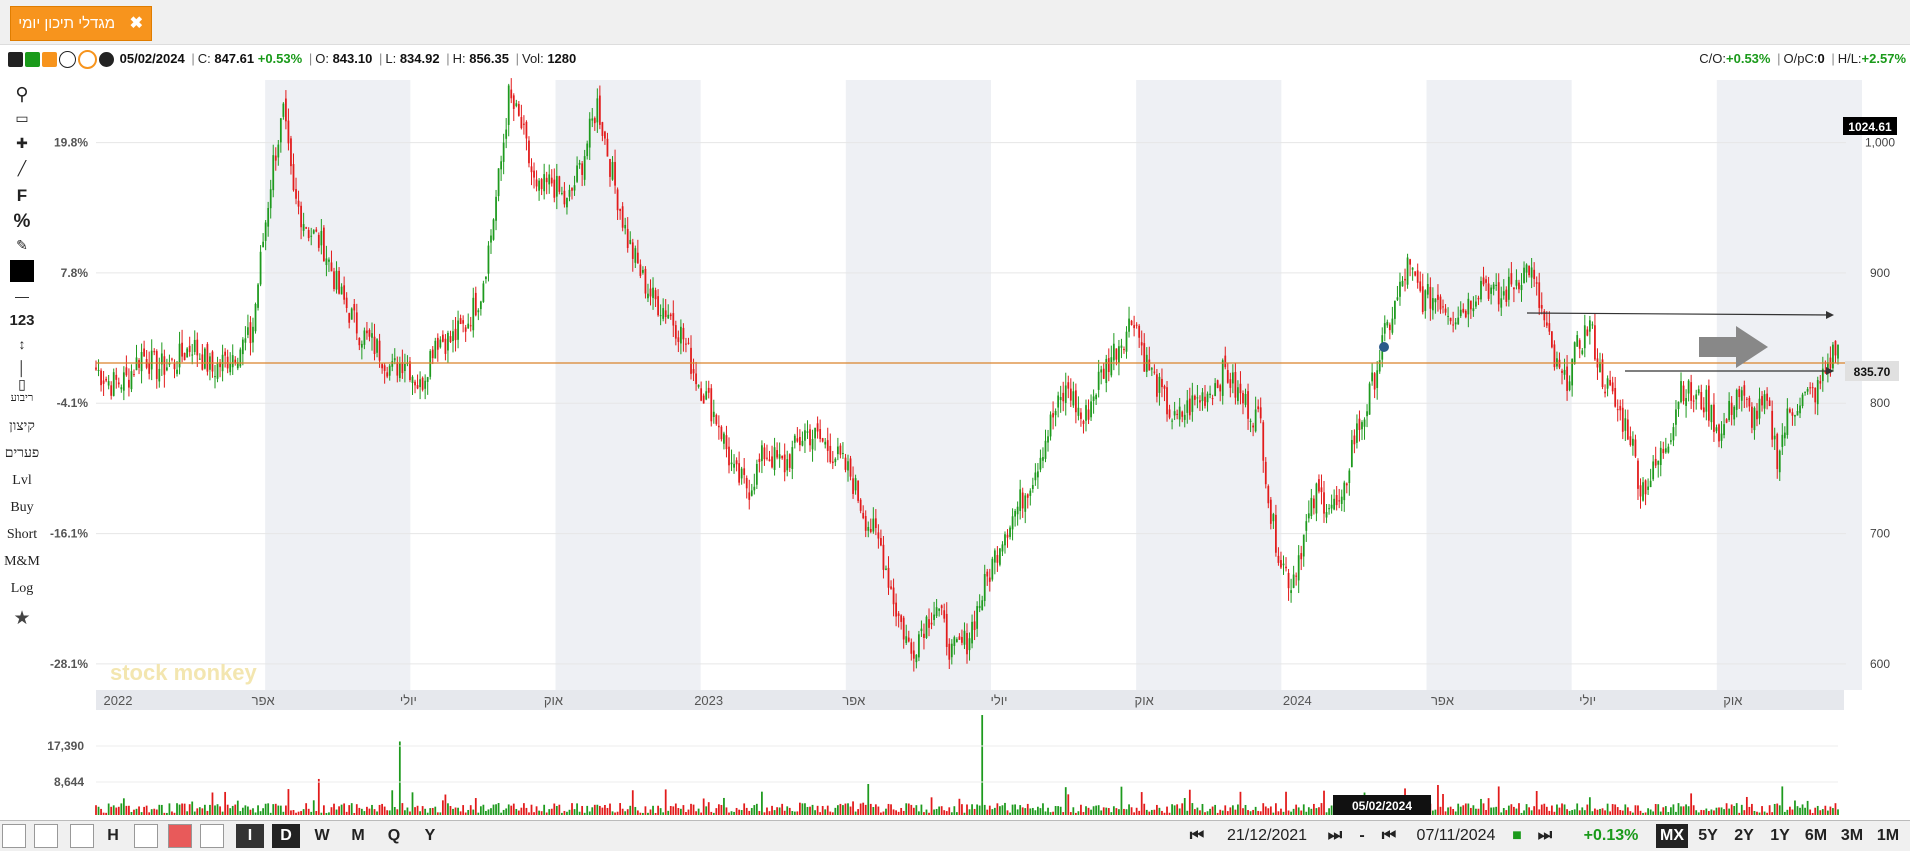  Describe the element at coordinates (22, 481) in the screenshot. I see `toolbar-item-lvl: Lvl` at that location.